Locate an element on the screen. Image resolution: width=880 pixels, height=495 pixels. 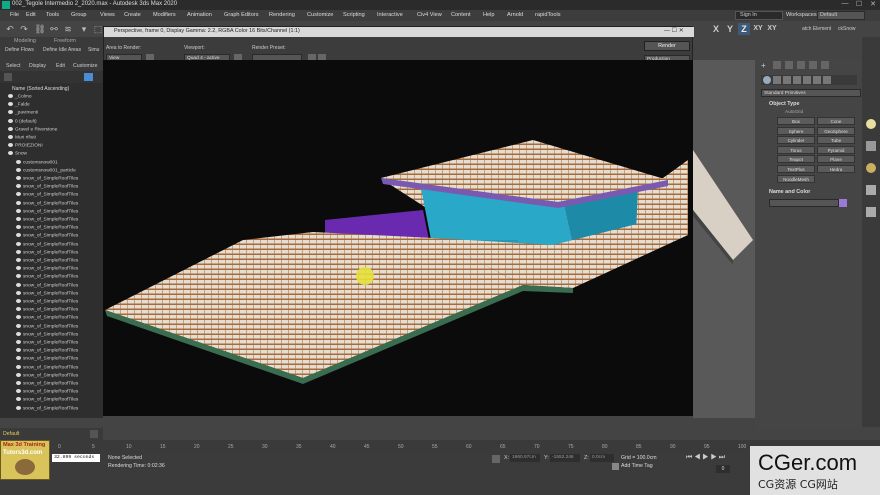
object-name-field is located at coordinates (804, 203).